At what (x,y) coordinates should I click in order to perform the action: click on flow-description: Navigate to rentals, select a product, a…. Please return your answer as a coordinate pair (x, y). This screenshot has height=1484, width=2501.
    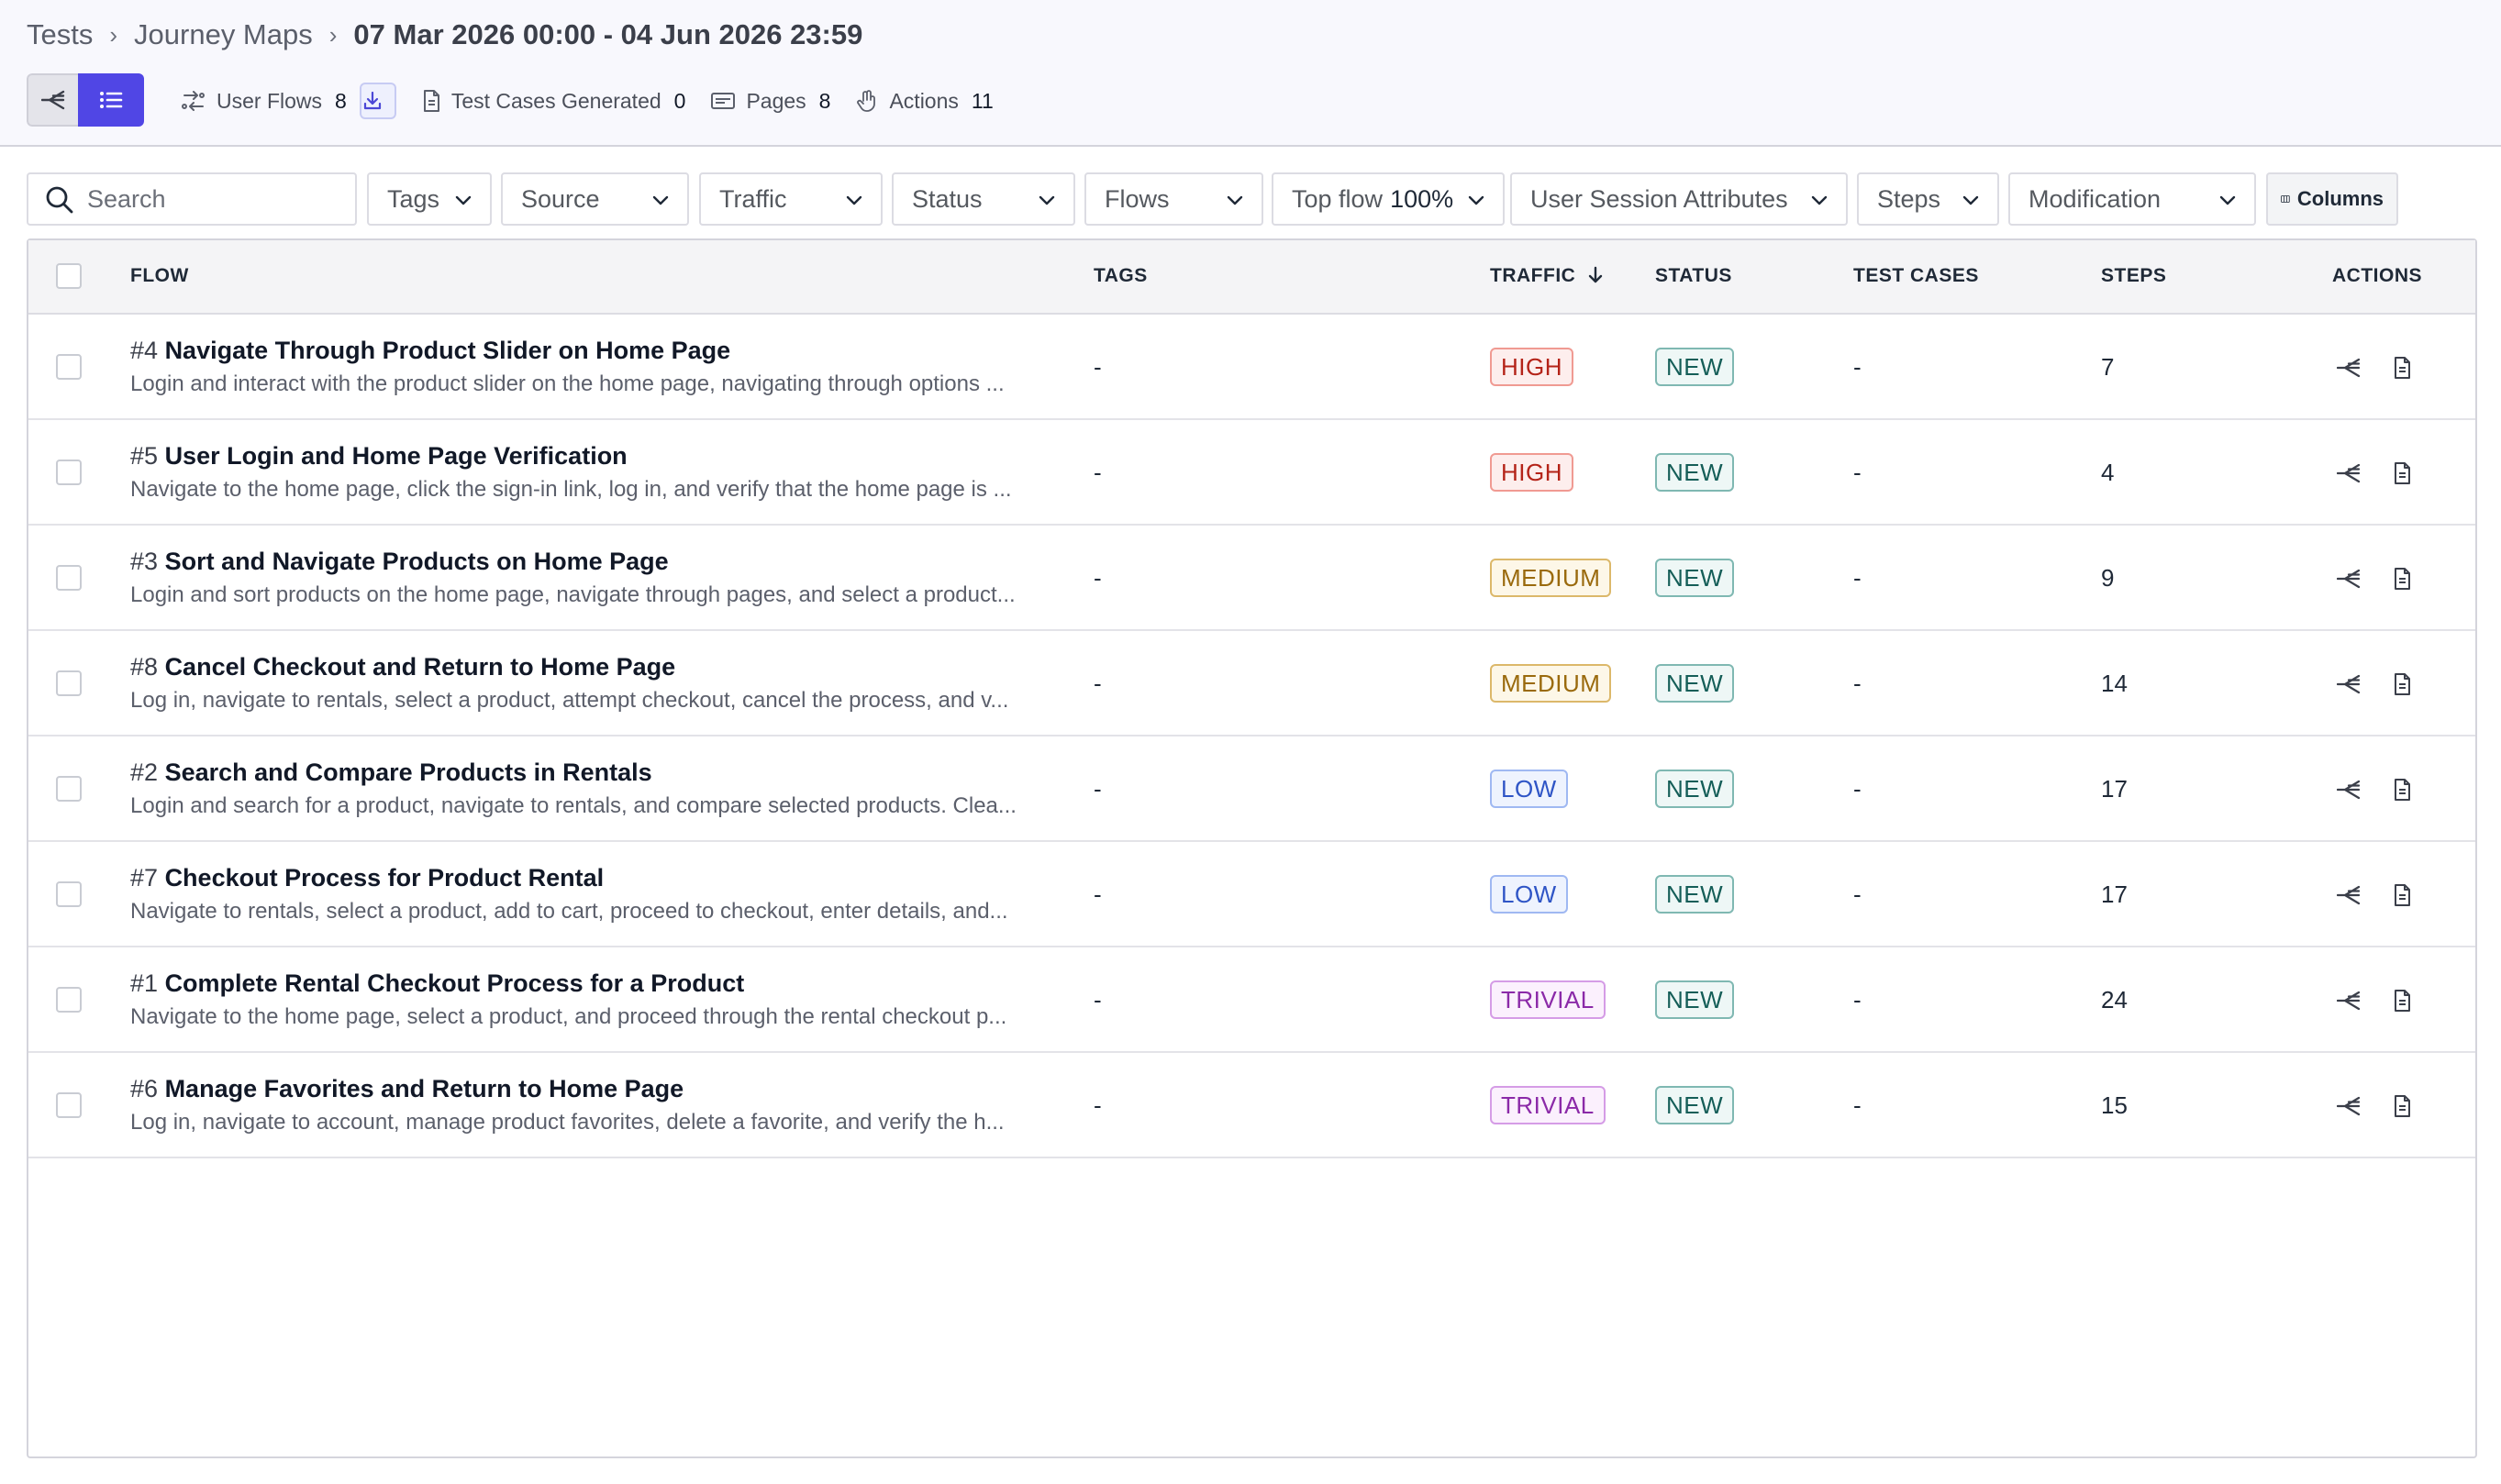
    Looking at the image, I should click on (569, 911).